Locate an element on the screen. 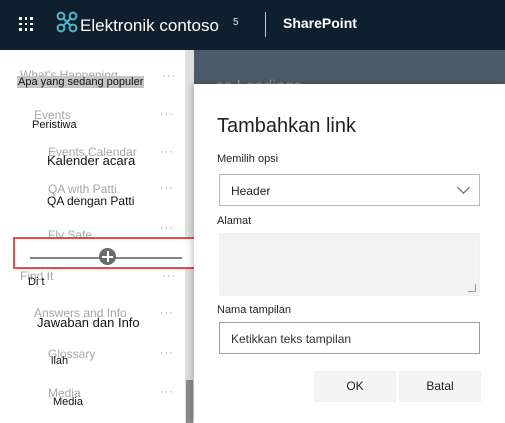  insert-link-highlight is located at coordinates (105, 253).